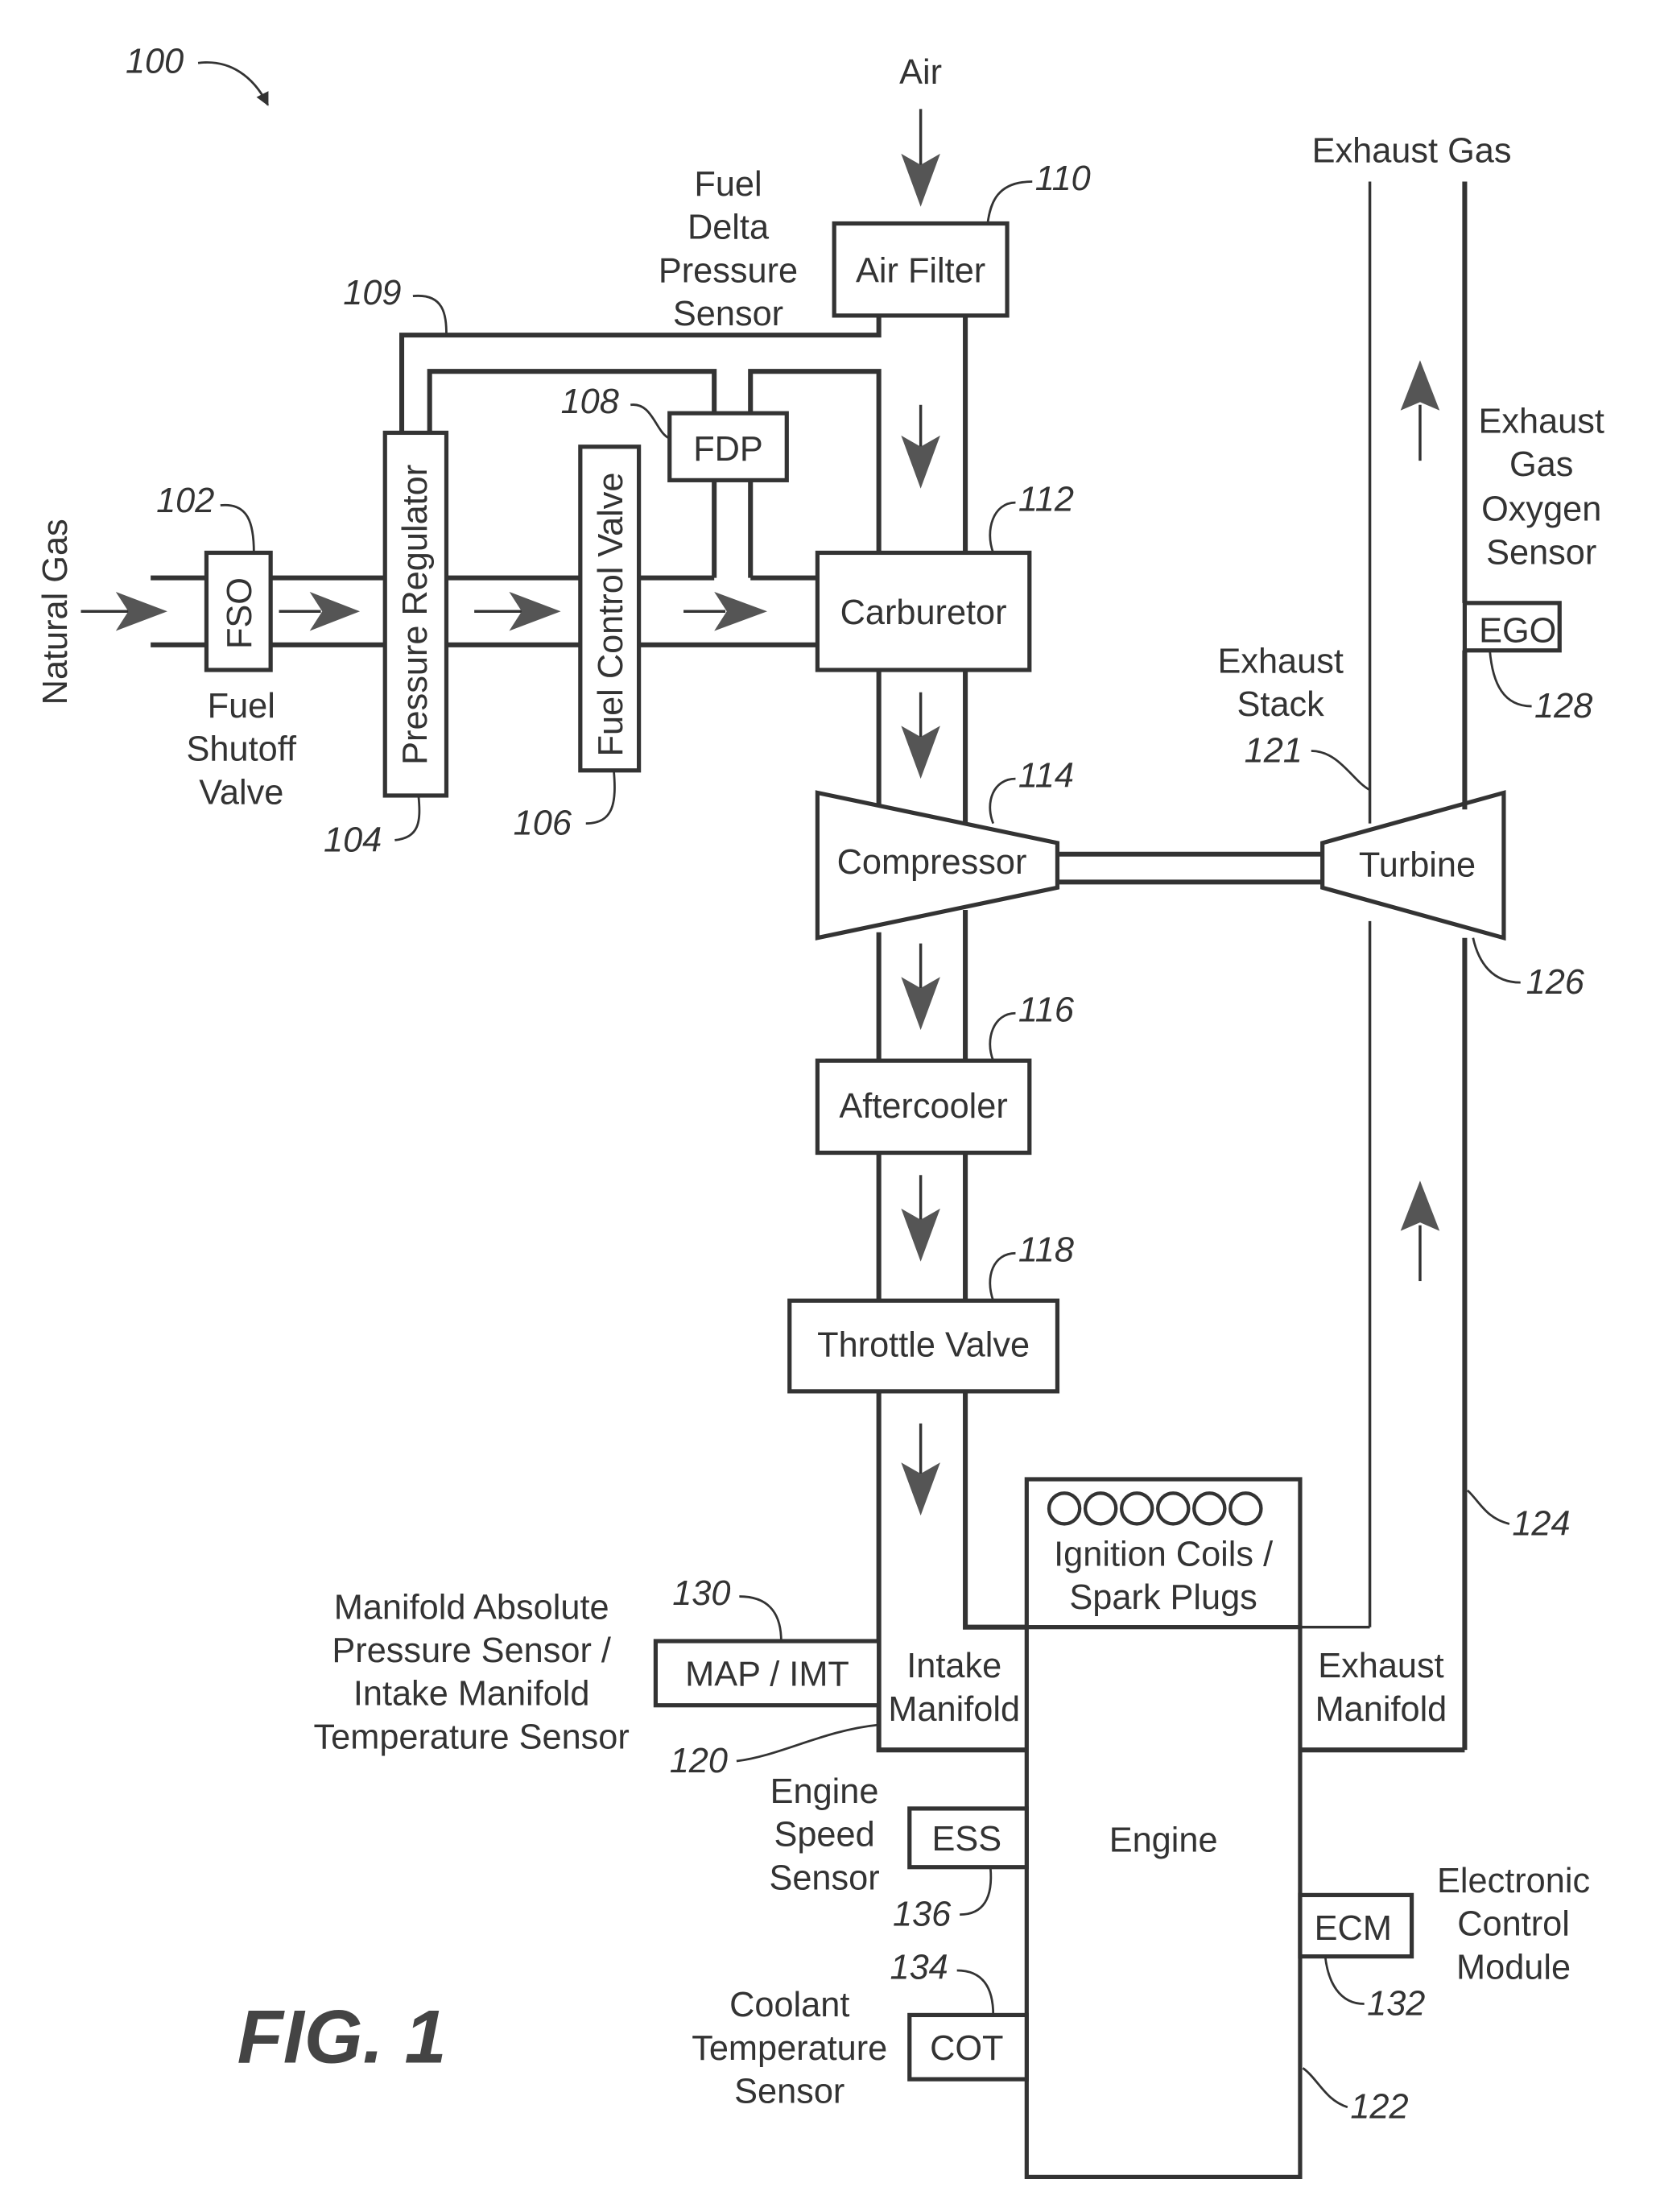  I want to click on ecm-name-line: Control, so click(1513, 1924).